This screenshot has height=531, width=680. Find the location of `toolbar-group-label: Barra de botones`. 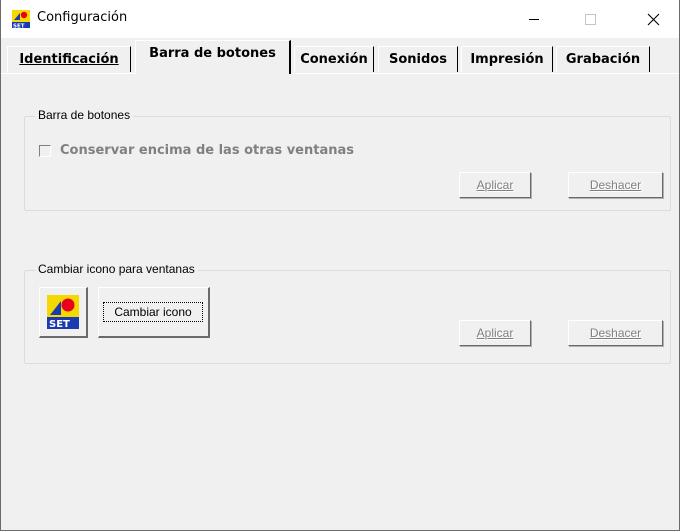

toolbar-group-label: Barra de botones is located at coordinates (84, 115).